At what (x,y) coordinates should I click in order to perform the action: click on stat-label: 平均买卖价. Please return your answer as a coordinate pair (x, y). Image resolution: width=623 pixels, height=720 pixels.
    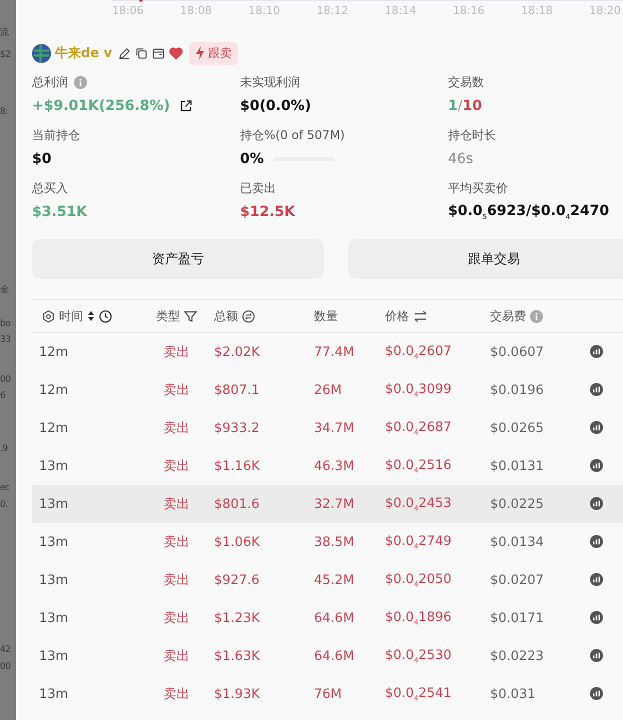
    Looking at the image, I should click on (478, 188).